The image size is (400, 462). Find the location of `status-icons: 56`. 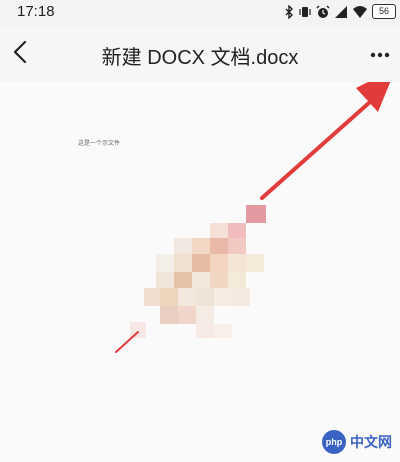

status-icons: 56 is located at coordinates (340, 11).